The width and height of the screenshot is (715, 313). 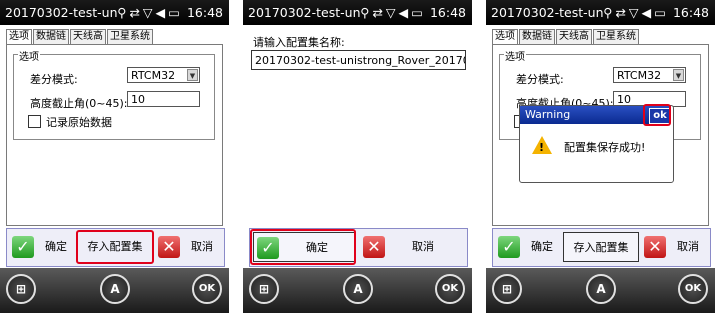 What do you see at coordinates (79, 103) in the screenshot?
I see `cutoff-angle-label: 高度截止角(0~45):` at bounding box center [79, 103].